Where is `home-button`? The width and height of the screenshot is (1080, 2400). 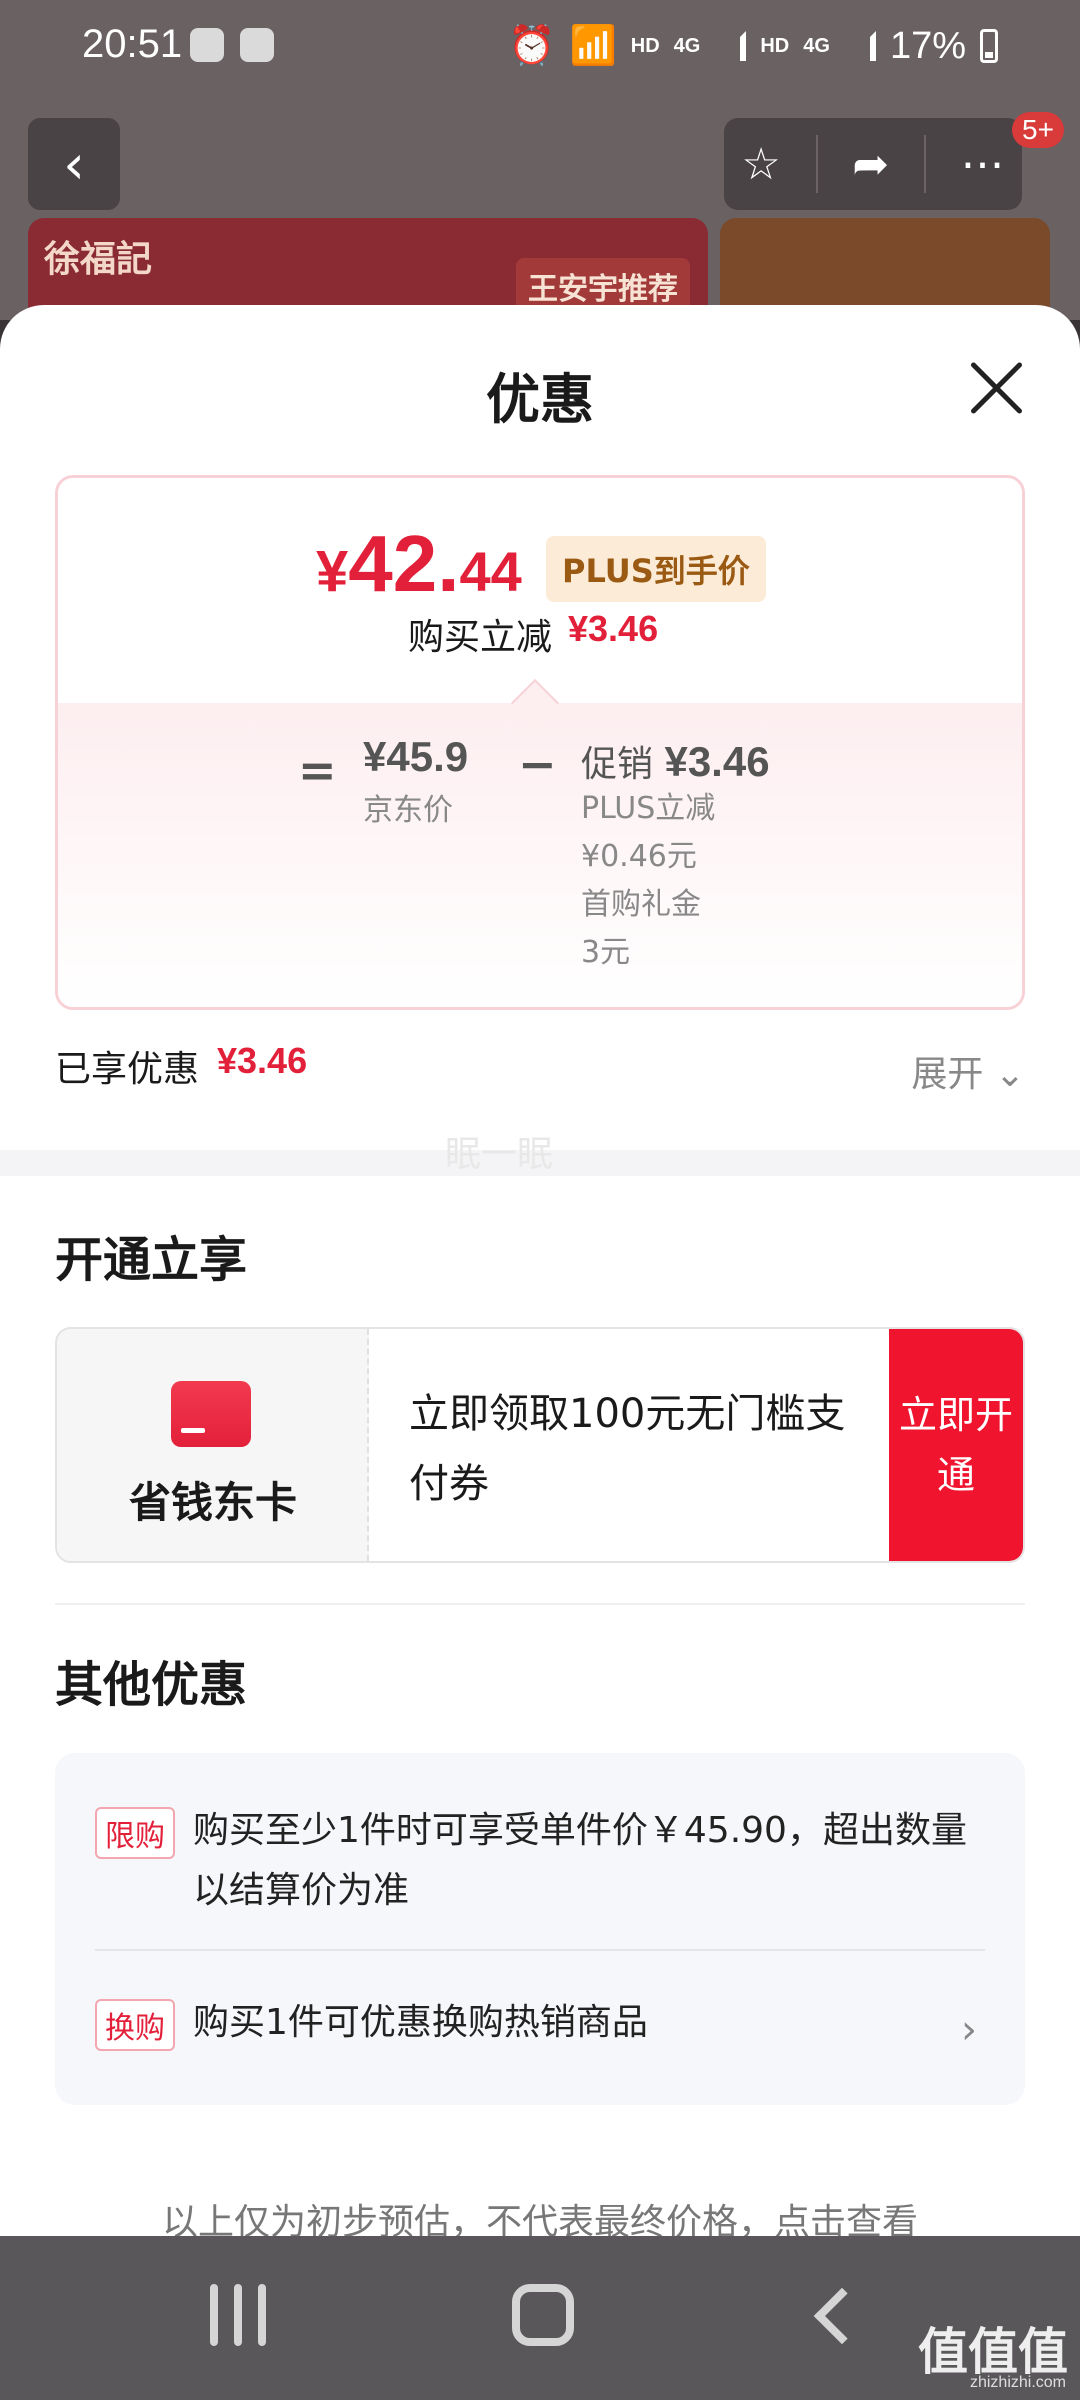
home-button is located at coordinates (543, 2315).